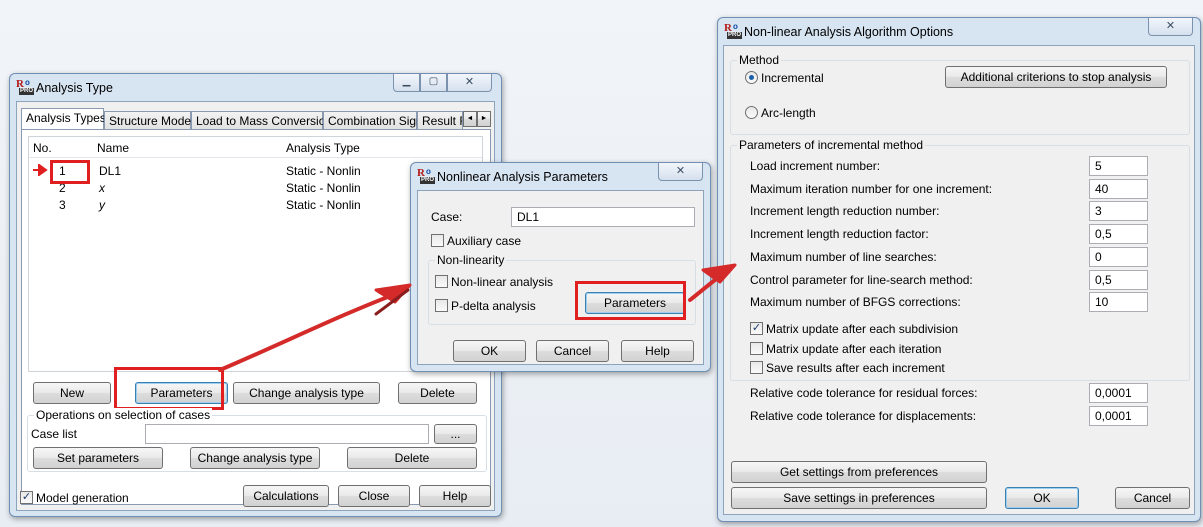  What do you see at coordinates (859, 498) in the screenshot?
I see `save-settings-button: Save settings in preferences` at bounding box center [859, 498].